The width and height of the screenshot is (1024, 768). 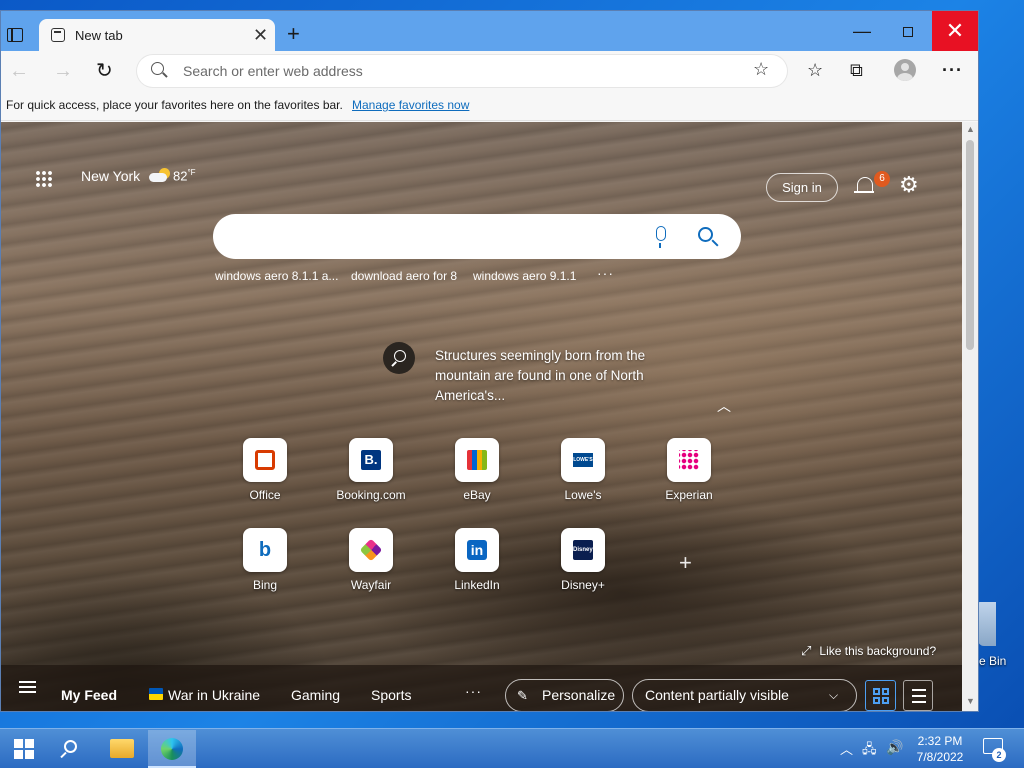 What do you see at coordinates (477, 585) in the screenshot?
I see `quick-link-label: LinkedIn` at bounding box center [477, 585].